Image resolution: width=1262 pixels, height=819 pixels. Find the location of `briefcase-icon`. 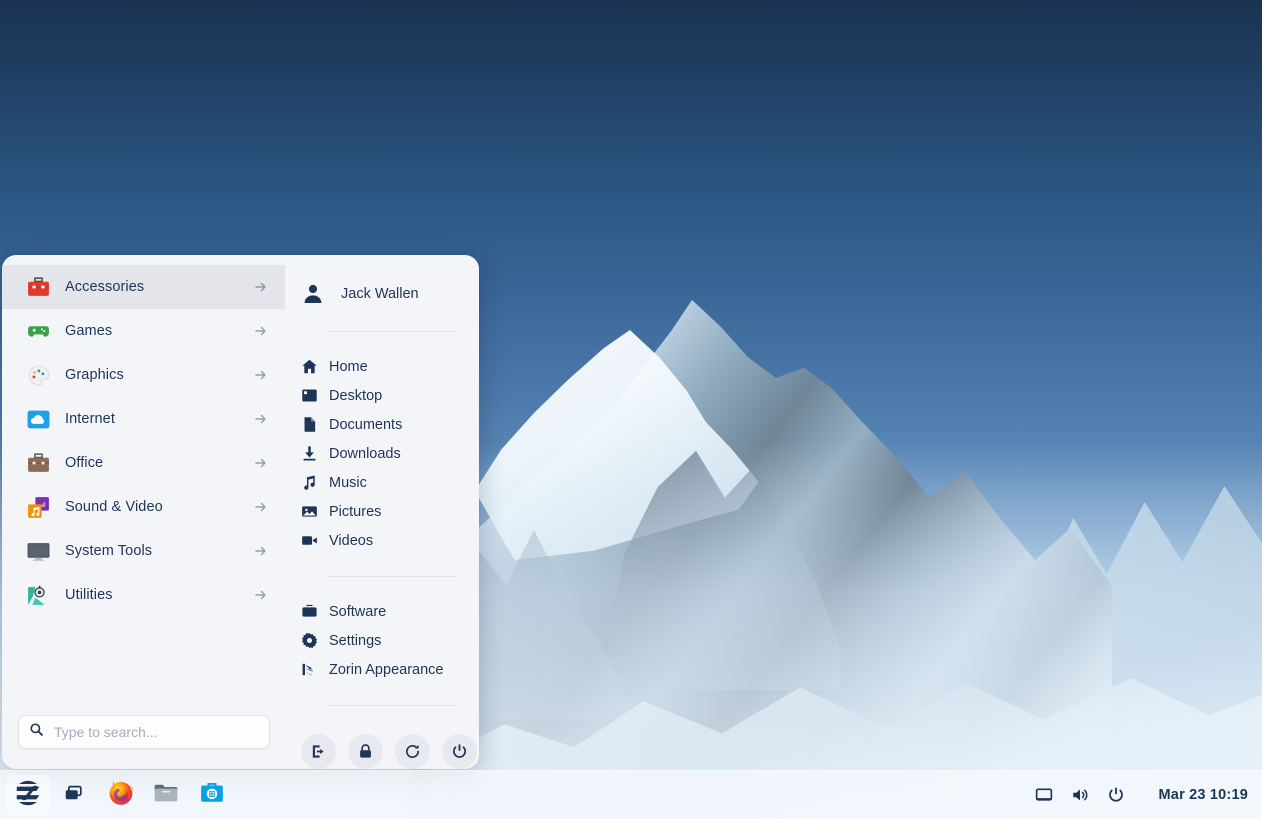

briefcase-icon is located at coordinates (38, 463).